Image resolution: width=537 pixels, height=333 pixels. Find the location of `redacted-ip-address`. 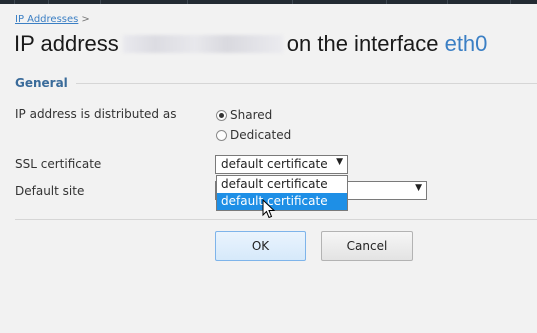

redacted-ip-address is located at coordinates (202, 44).